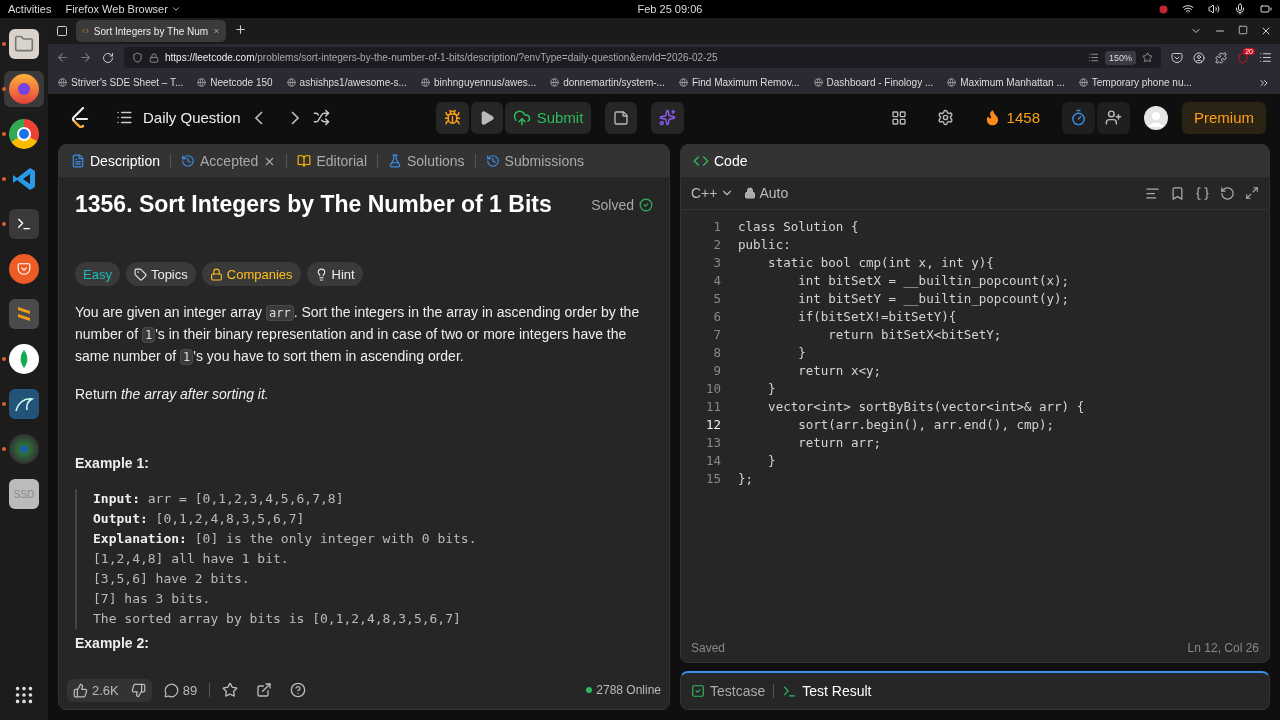 Image resolution: width=1280 pixels, height=720 pixels. I want to click on panel-tab: Test Result, so click(827, 691).